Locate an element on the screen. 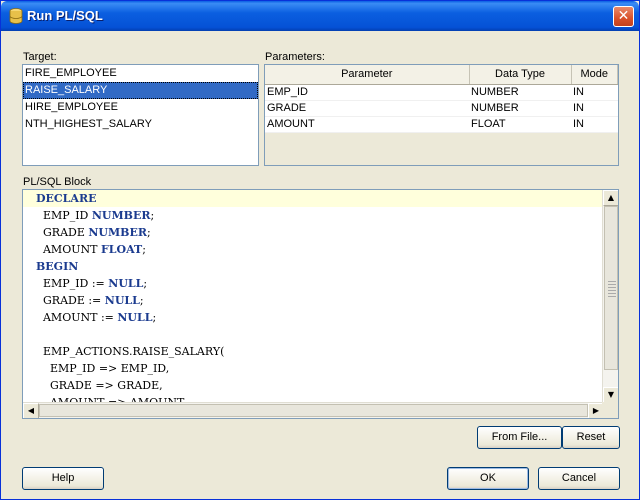  ok-label: OK is located at coordinates (488, 478).